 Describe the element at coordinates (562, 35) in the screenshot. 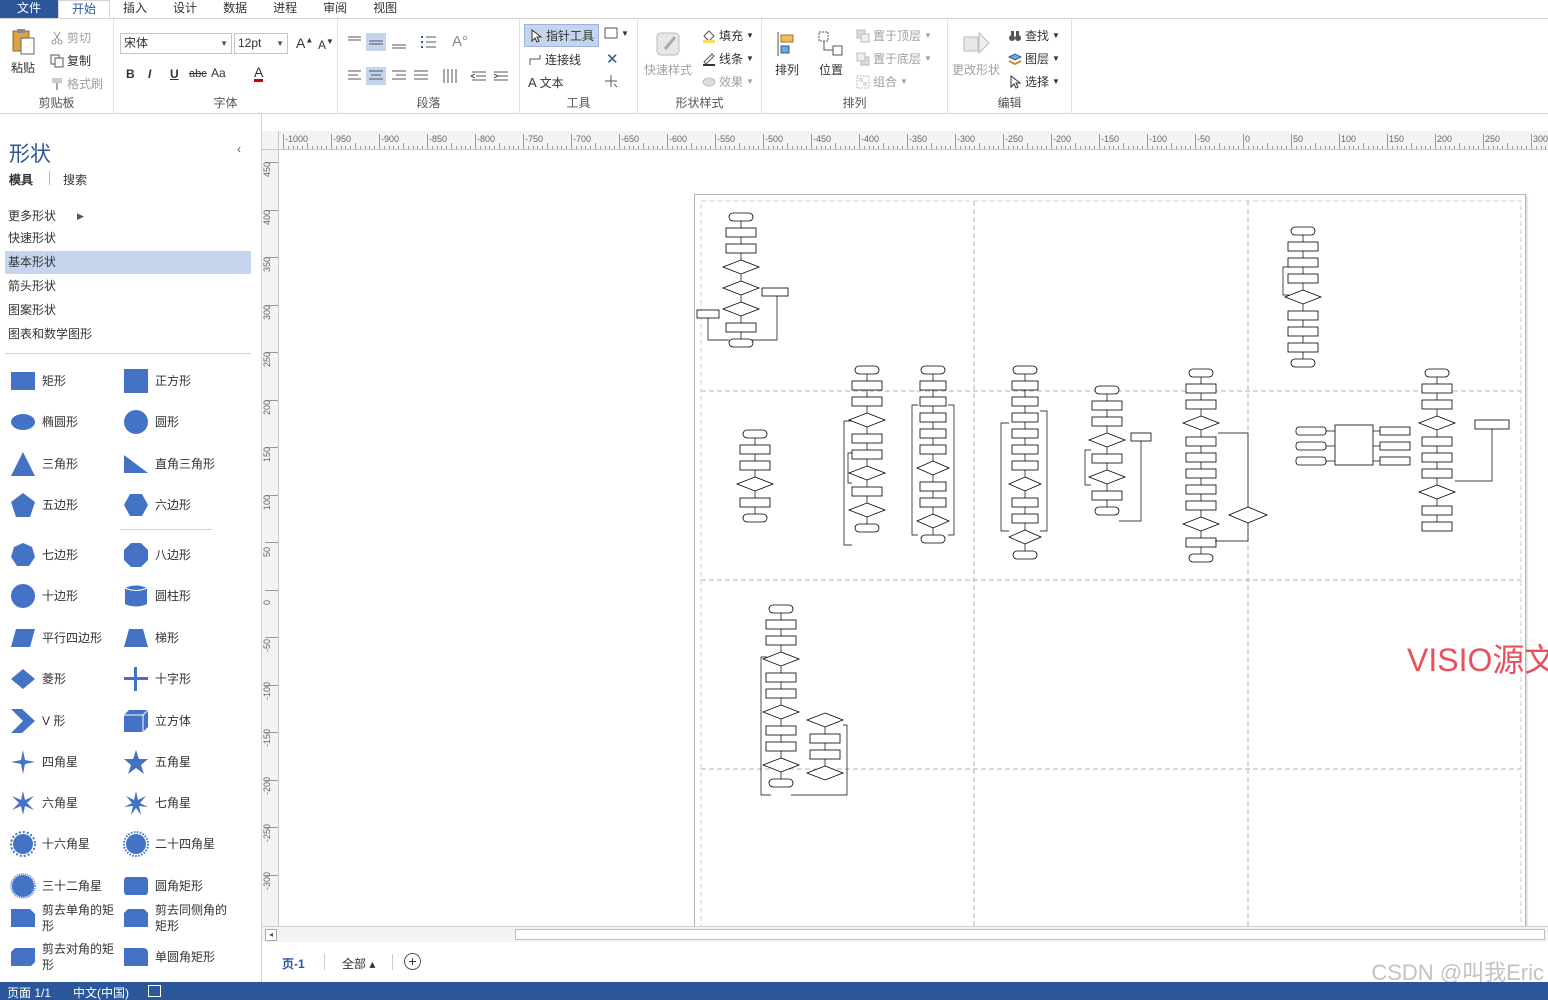

I see `pointer-tool-button: 指针工具` at that location.